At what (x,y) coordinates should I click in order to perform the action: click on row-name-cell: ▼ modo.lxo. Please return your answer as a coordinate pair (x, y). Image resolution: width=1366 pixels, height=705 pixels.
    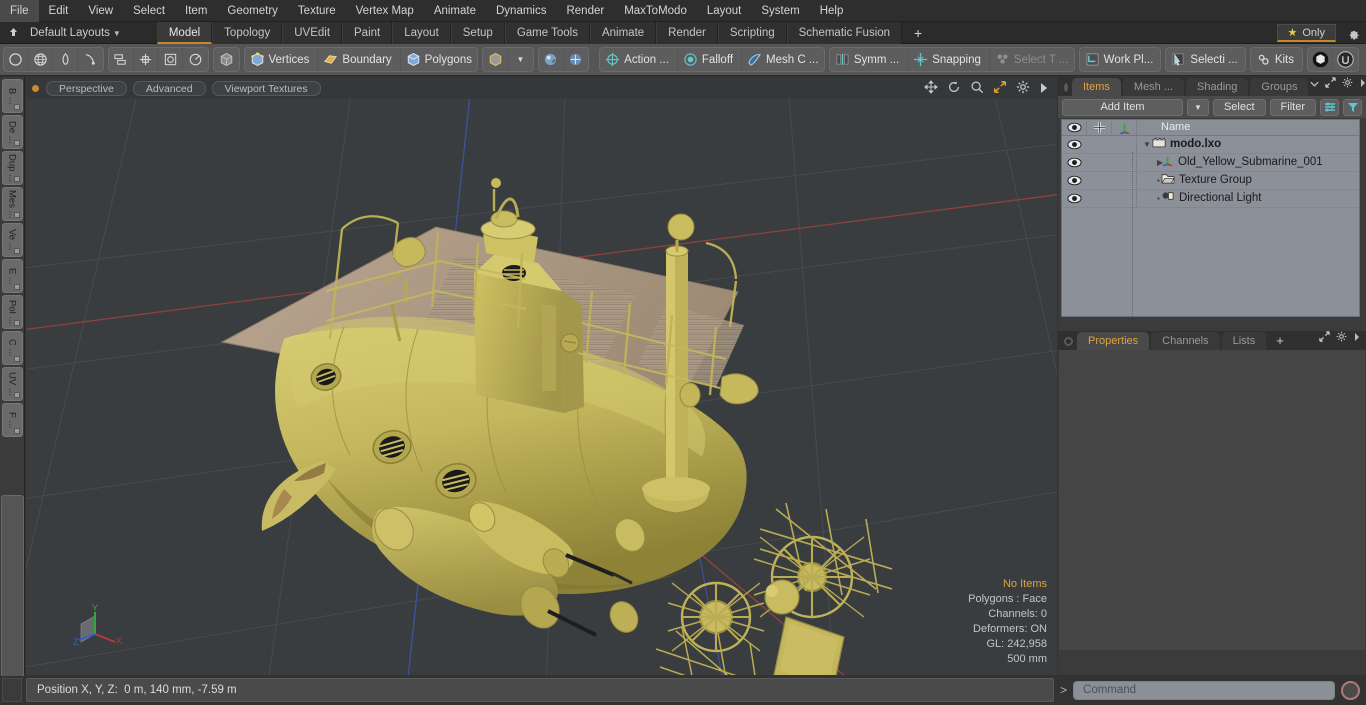
    Looking at the image, I should click on (1247, 144).